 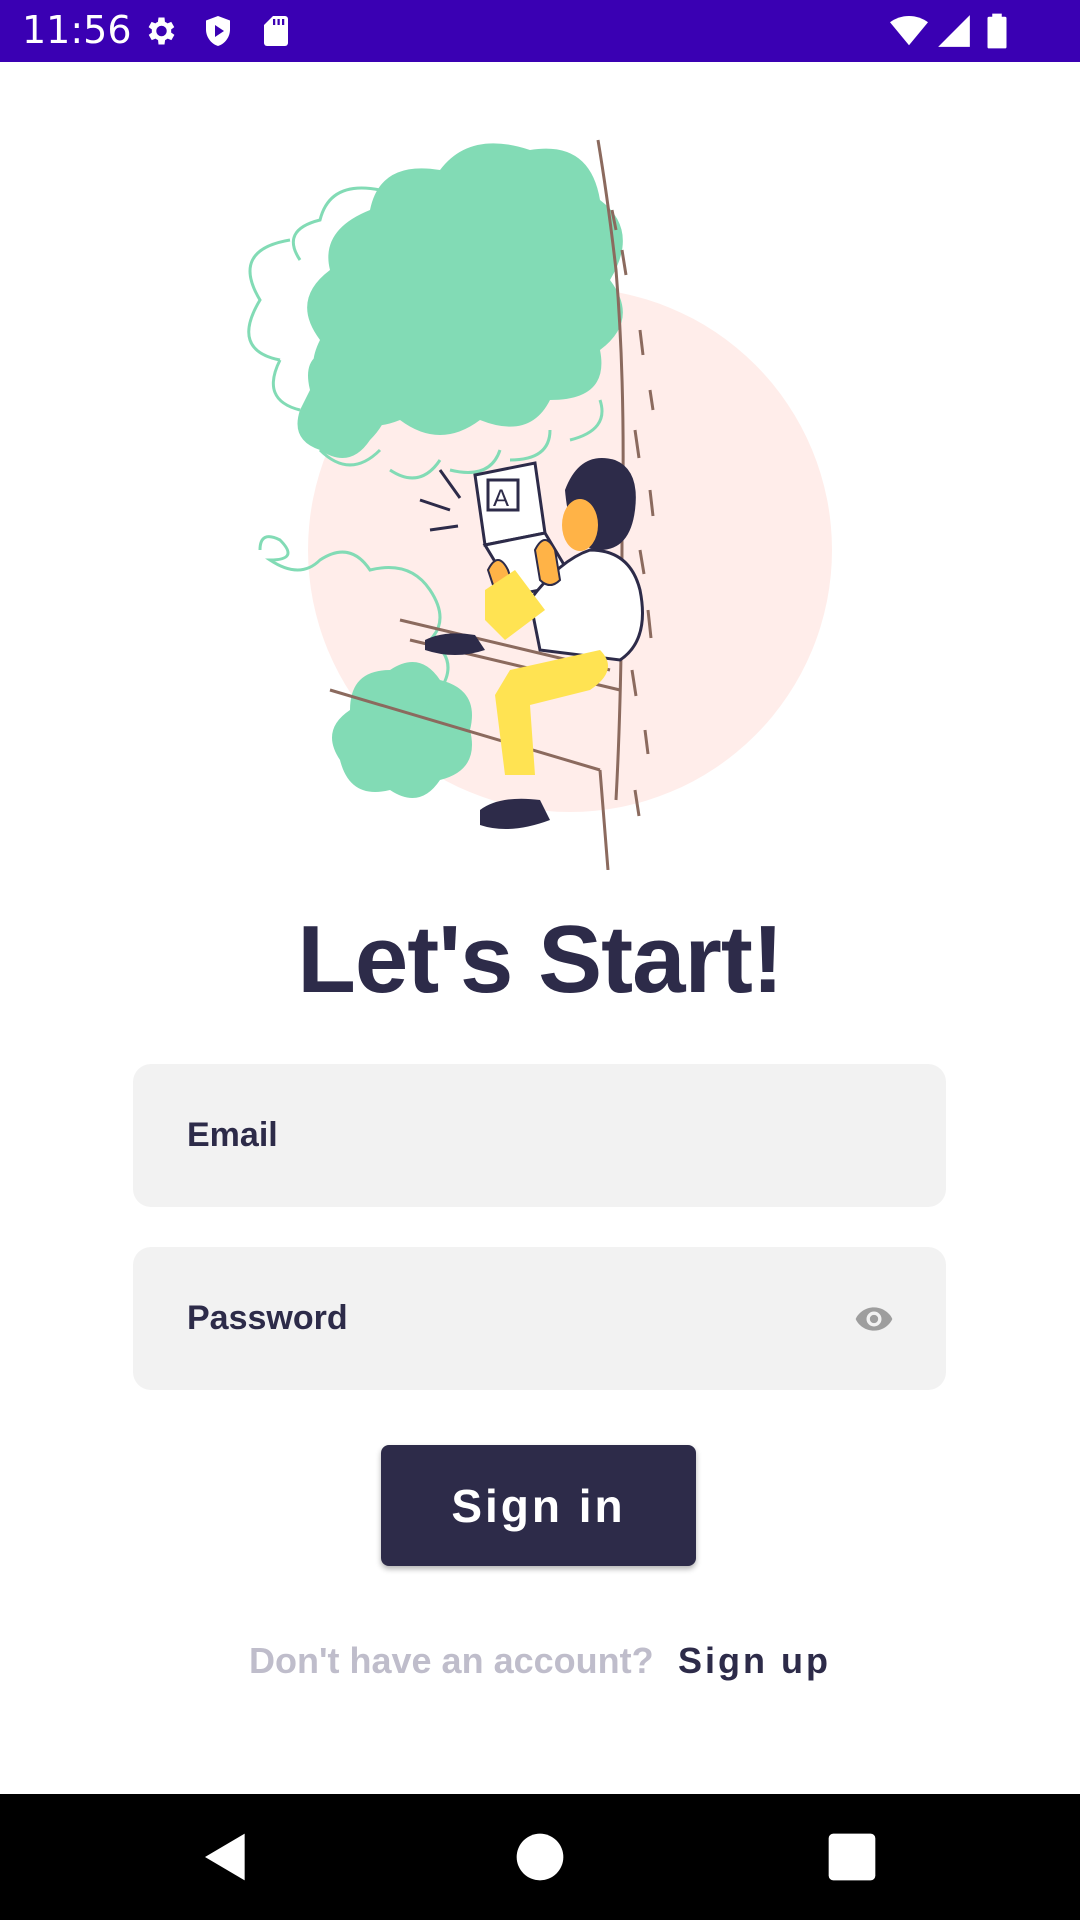 What do you see at coordinates (455, 644) in the screenshot?
I see `shoe-left` at bounding box center [455, 644].